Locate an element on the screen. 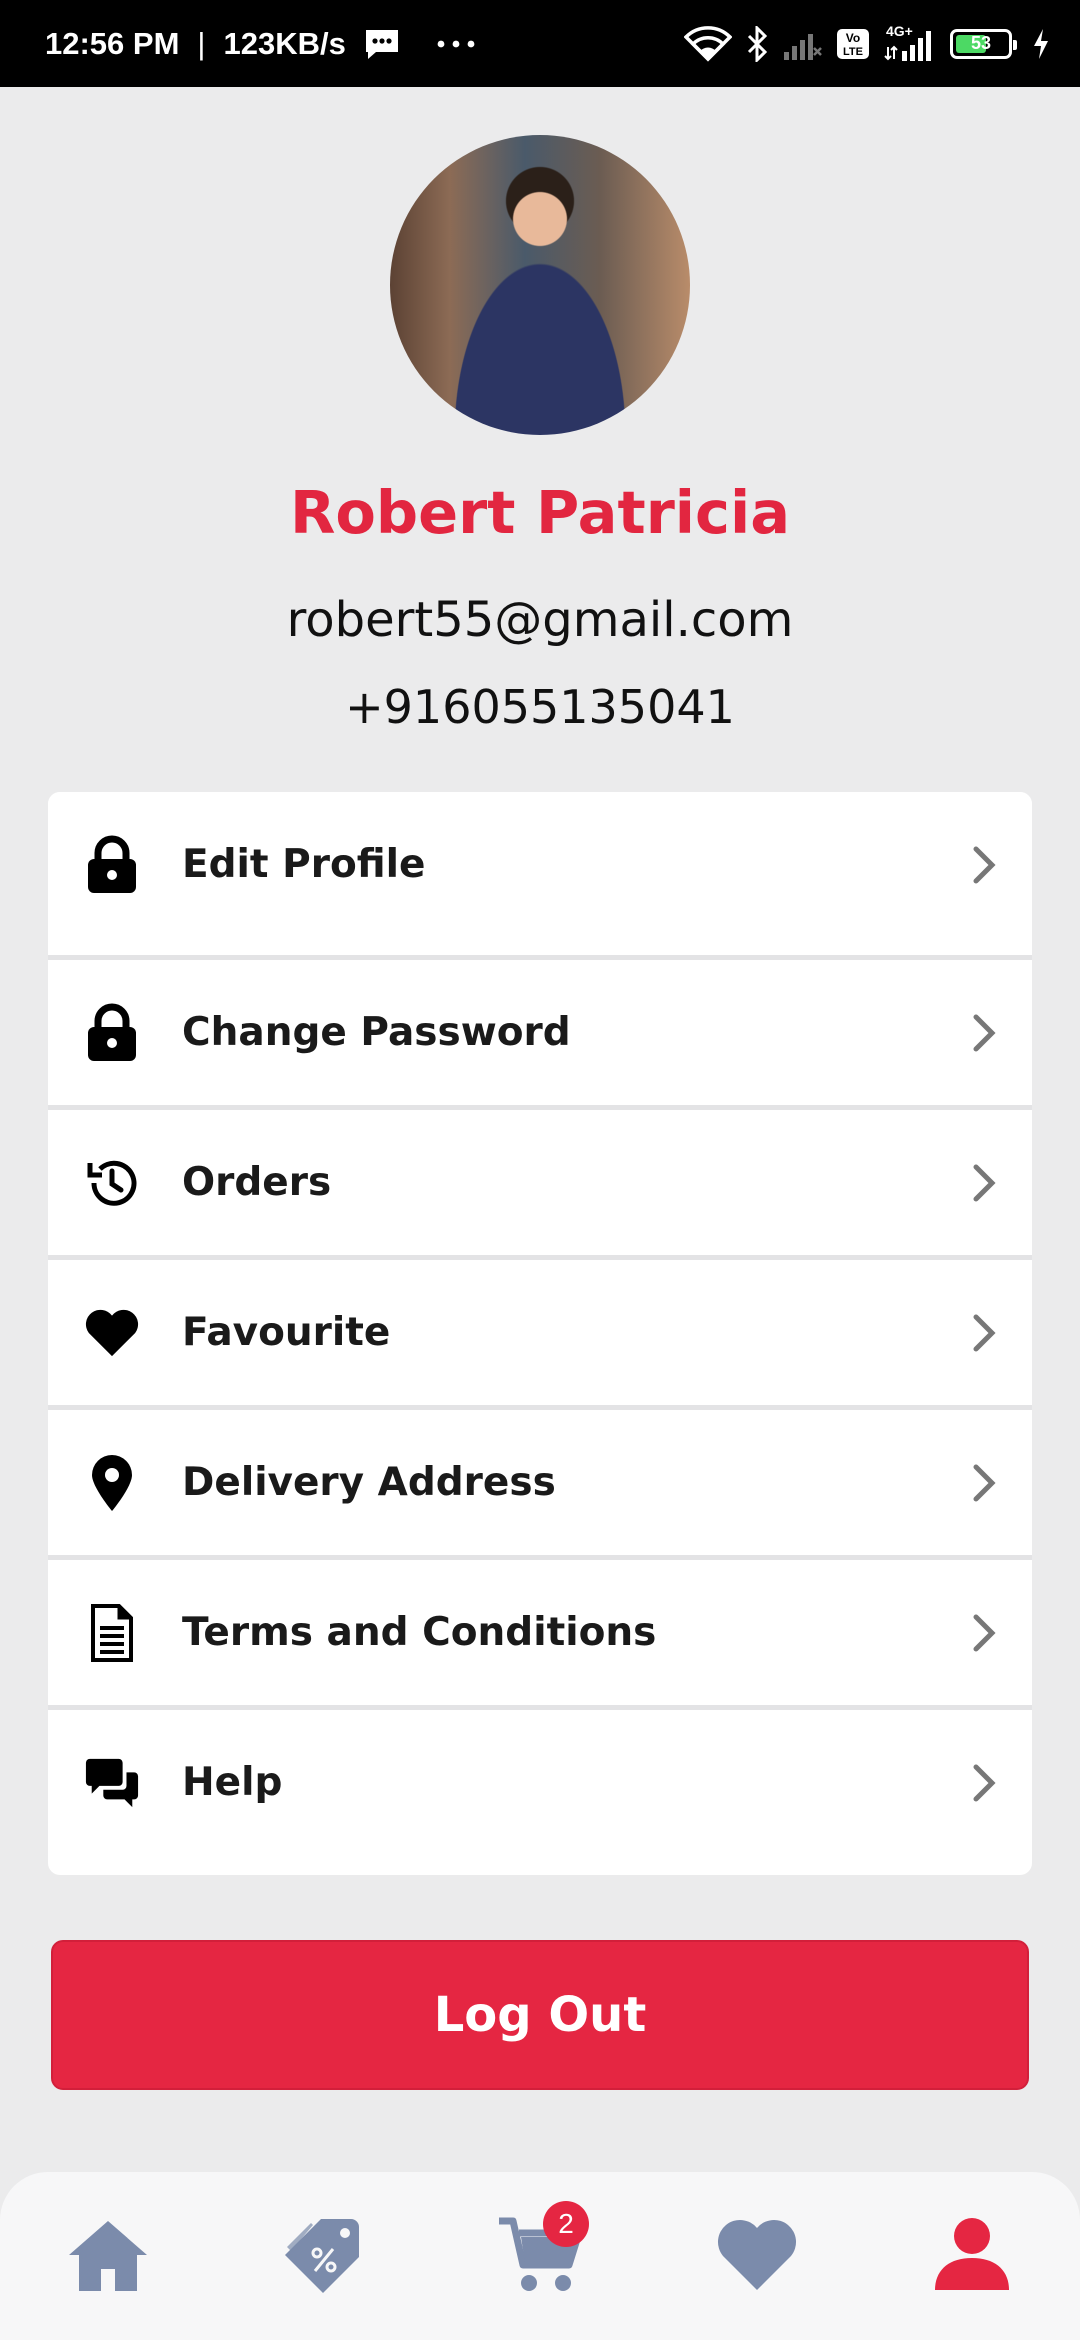  wifi-icon is located at coordinates (708, 43).